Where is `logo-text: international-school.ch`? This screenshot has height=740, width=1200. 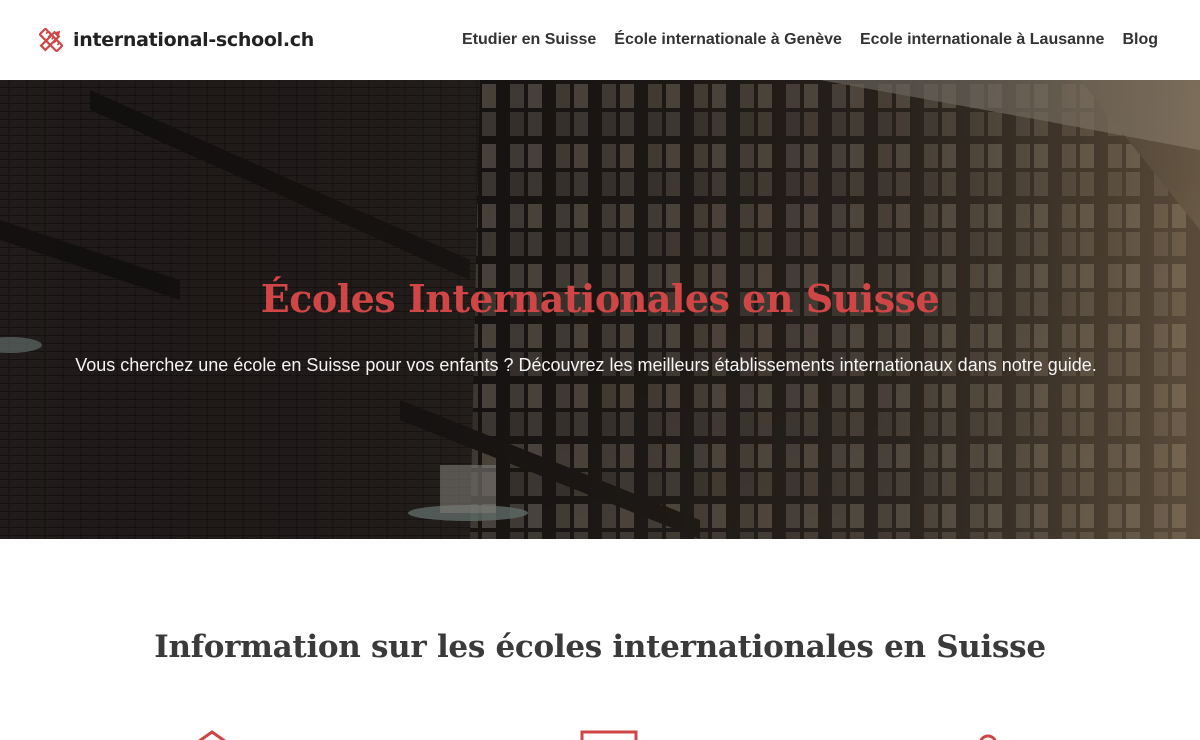 logo-text: international-school.ch is located at coordinates (193, 40).